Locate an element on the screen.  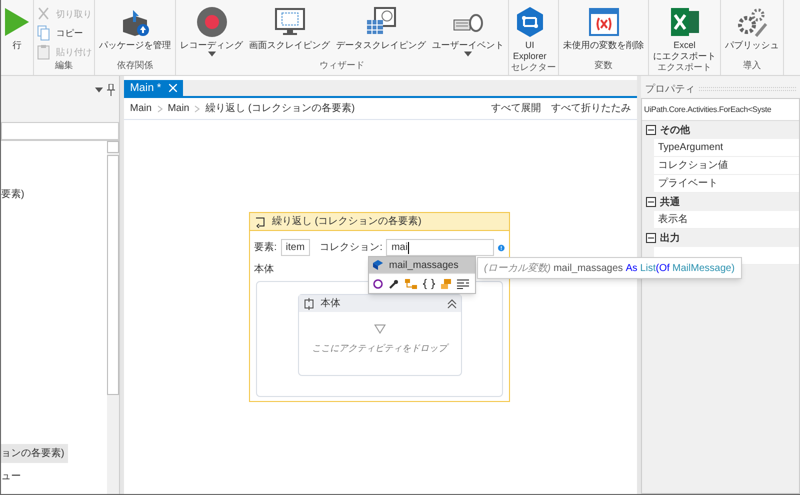
panel-title: プロパティ is located at coordinates (670, 89).